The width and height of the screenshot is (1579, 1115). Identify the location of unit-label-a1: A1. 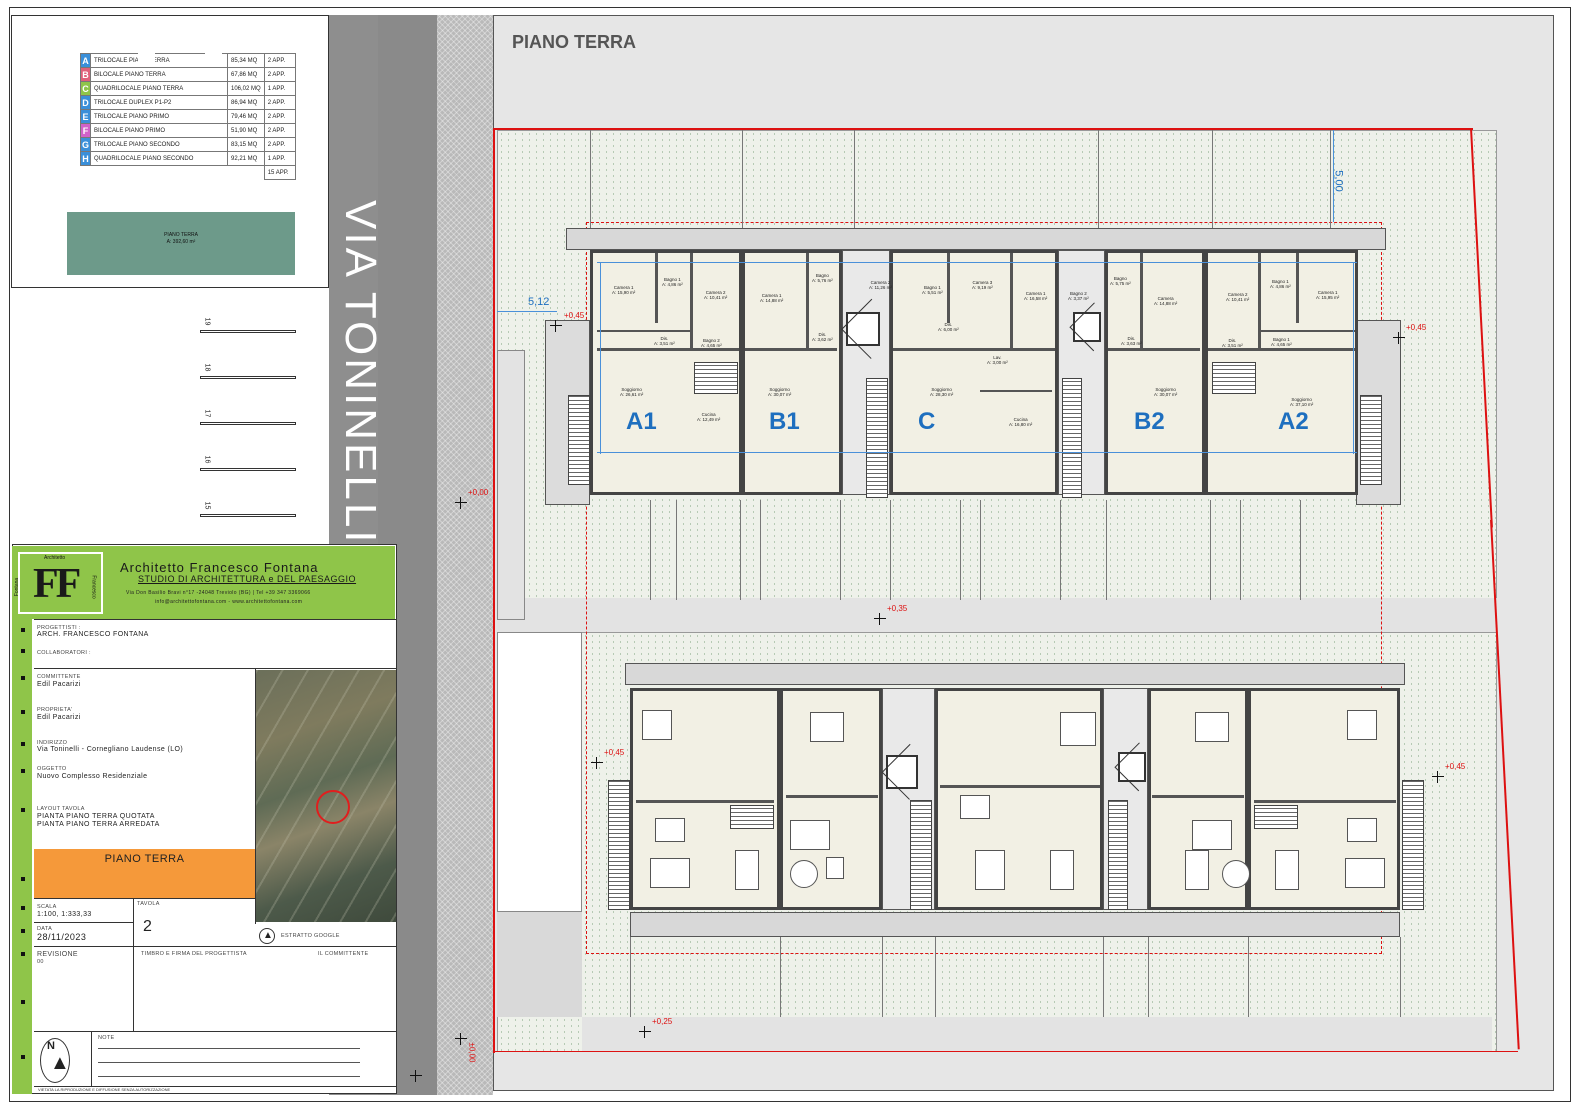
(641, 421).